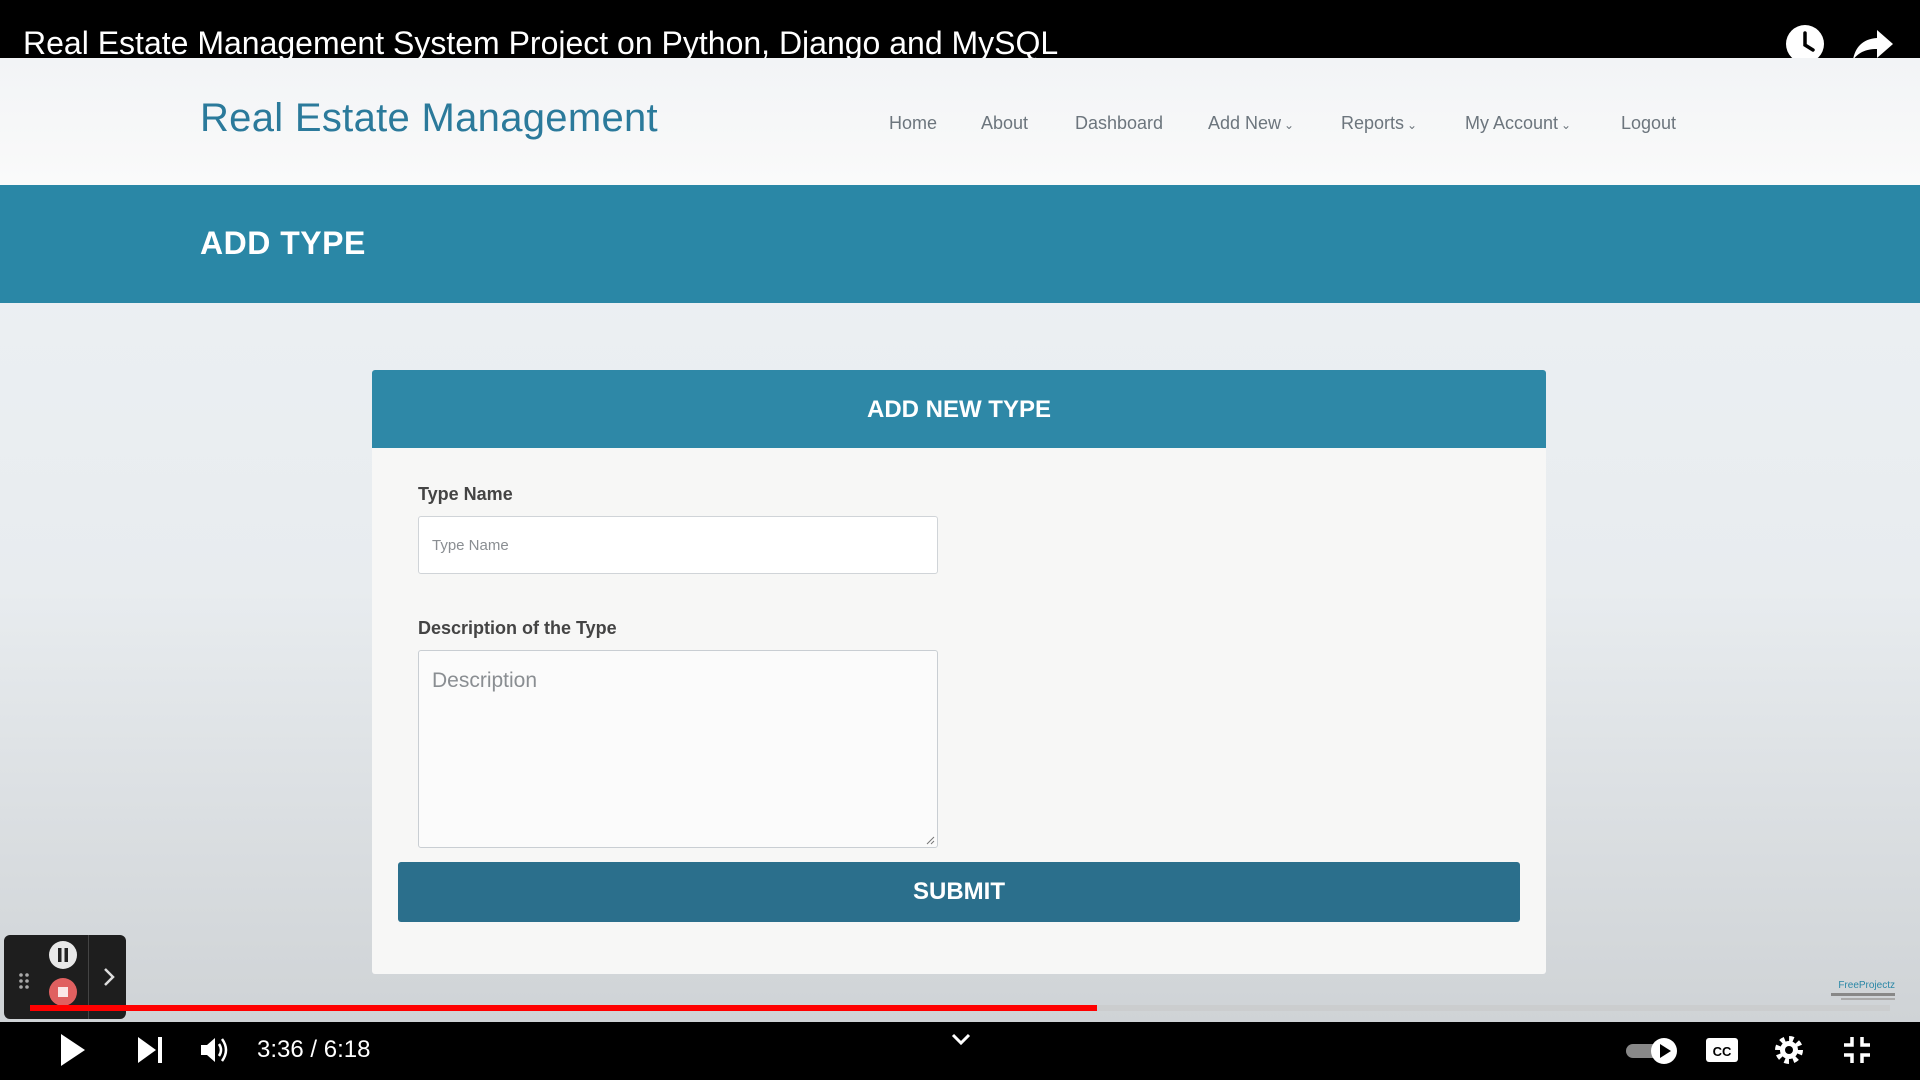  I want to click on nav-reports: Reports ⌄, so click(1379, 123).